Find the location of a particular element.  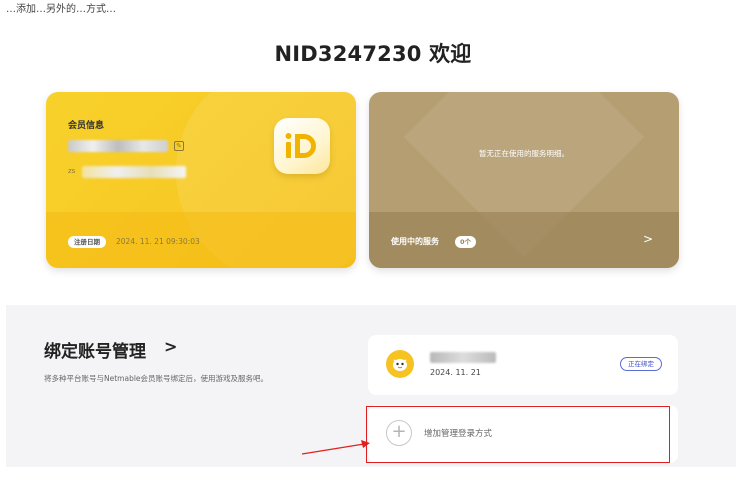

welcome-title: NID3247230 欢迎 is located at coordinates (373, 54).